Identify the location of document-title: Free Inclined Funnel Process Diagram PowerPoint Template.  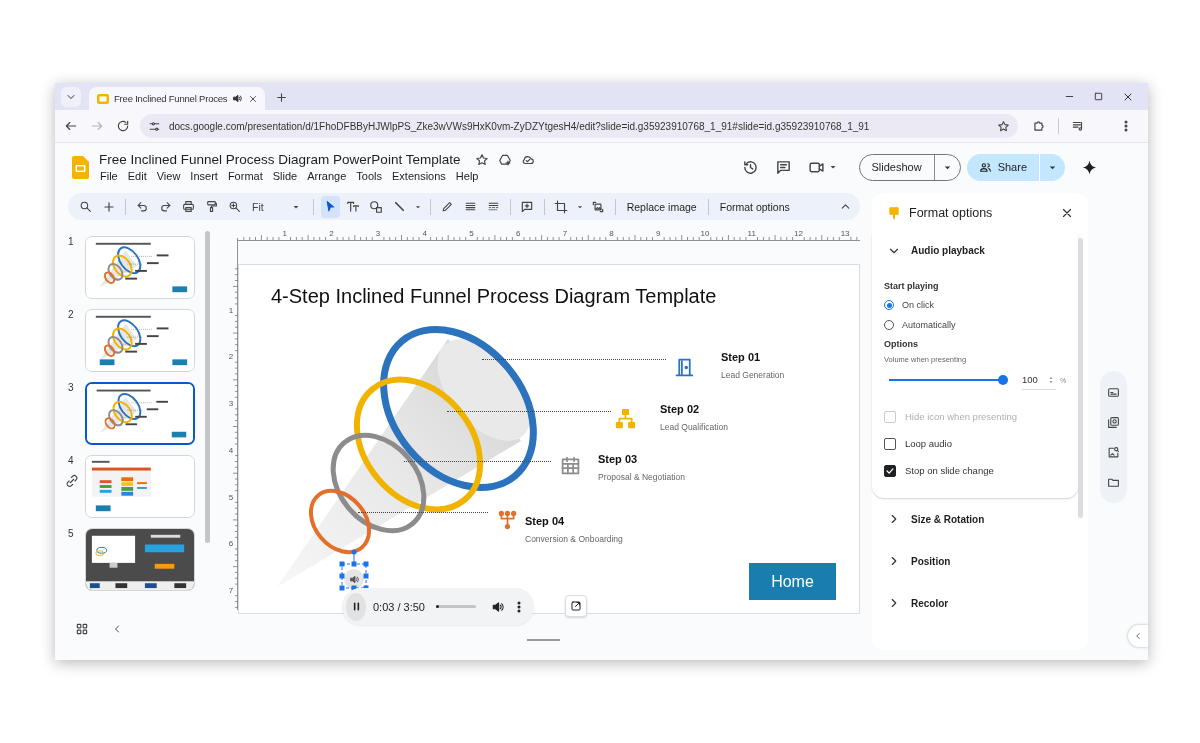
(280, 159).